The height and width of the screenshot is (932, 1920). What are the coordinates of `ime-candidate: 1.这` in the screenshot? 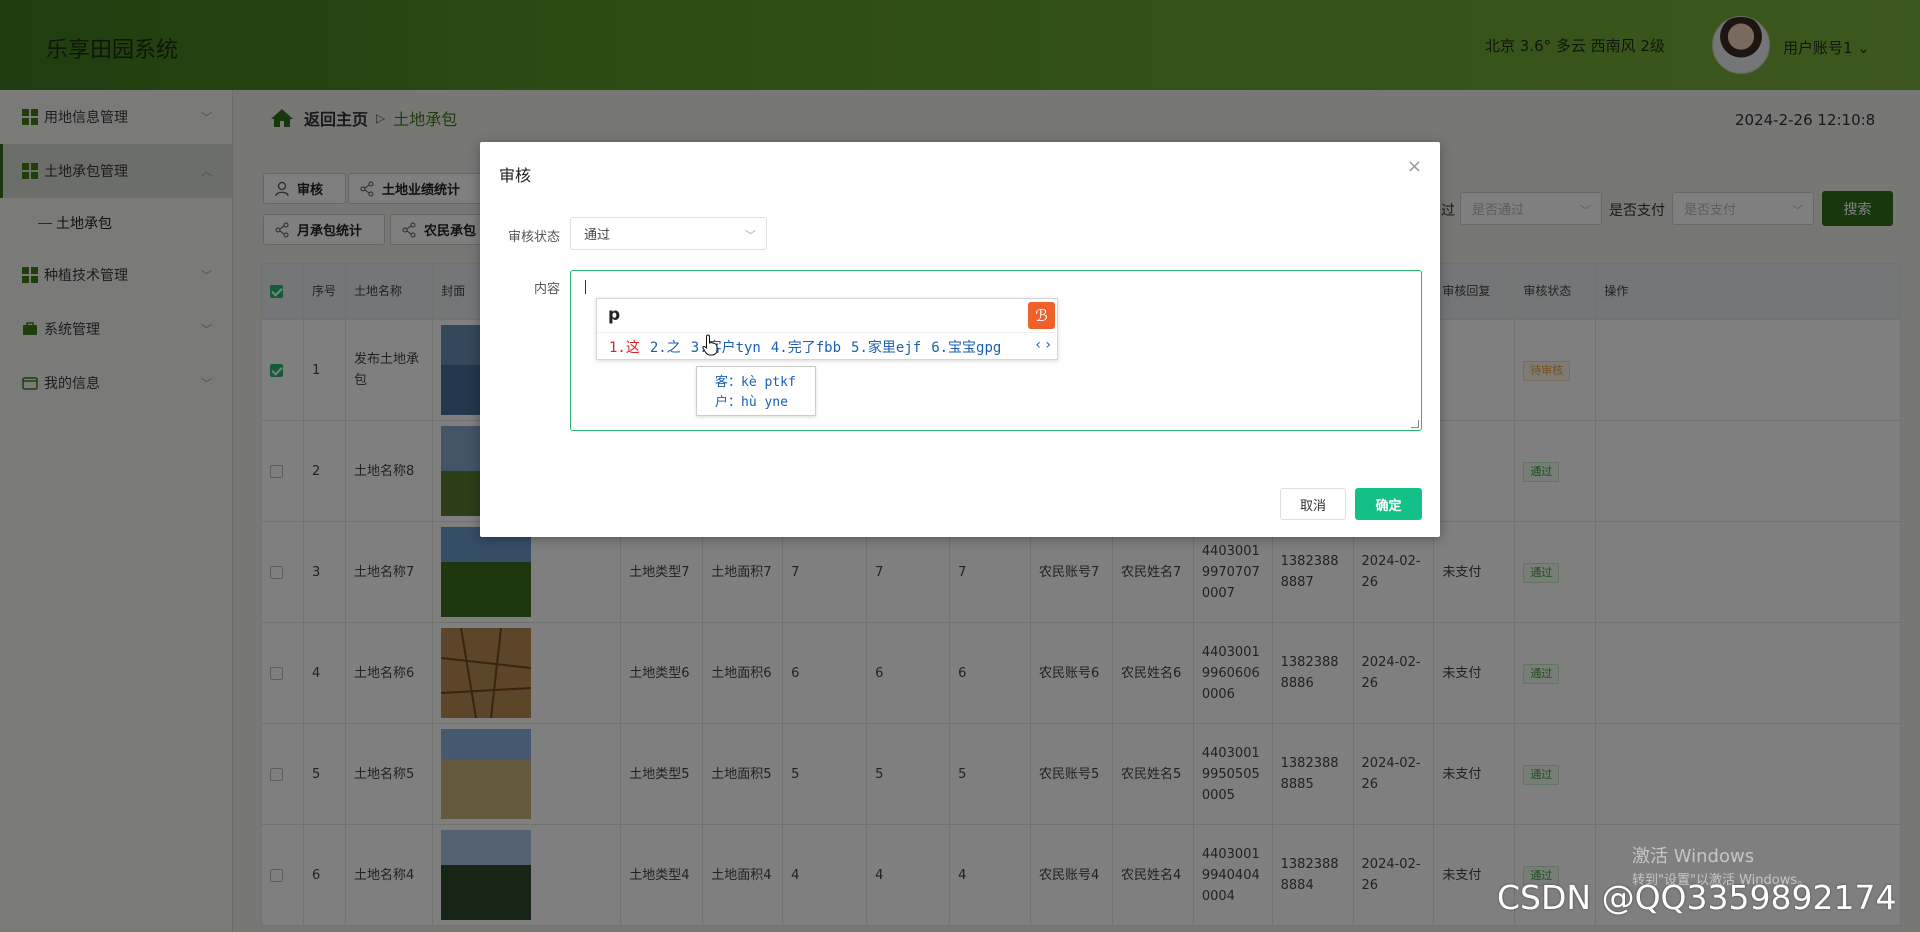 It's located at (624, 347).